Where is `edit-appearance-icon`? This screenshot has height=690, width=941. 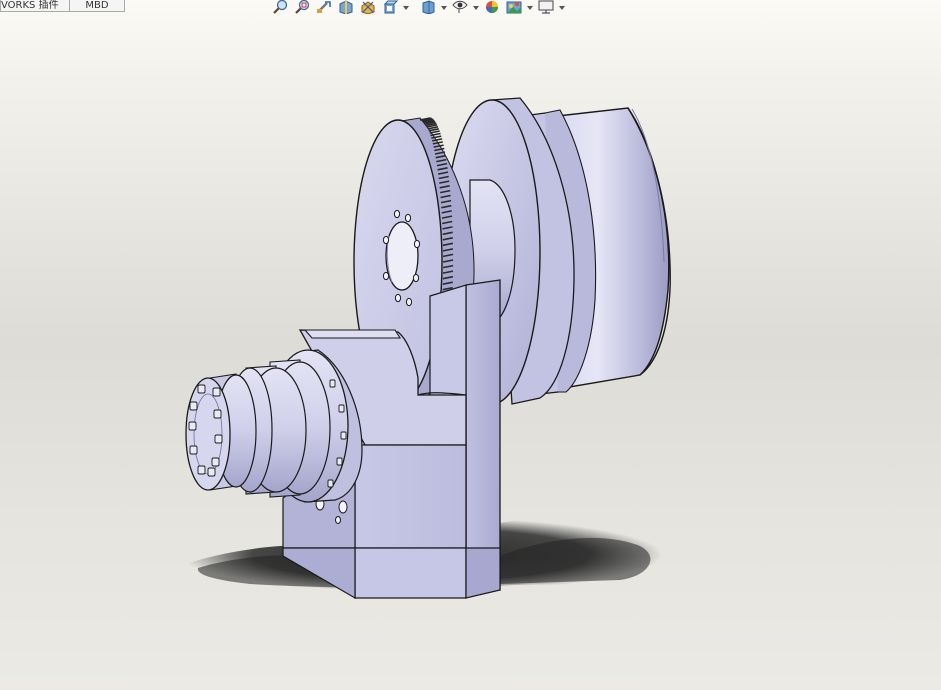 edit-appearance-icon is located at coordinates (492, 7).